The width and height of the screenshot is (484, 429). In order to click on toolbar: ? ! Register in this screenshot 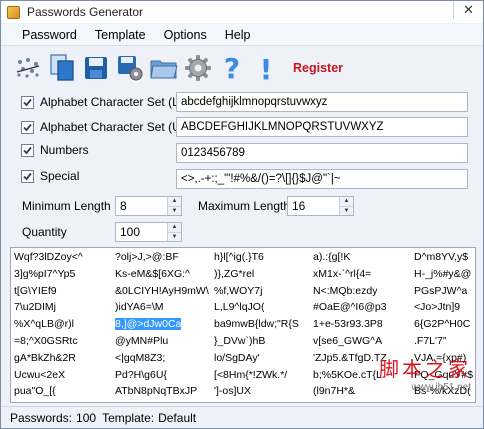, I will do `click(242, 68)`.